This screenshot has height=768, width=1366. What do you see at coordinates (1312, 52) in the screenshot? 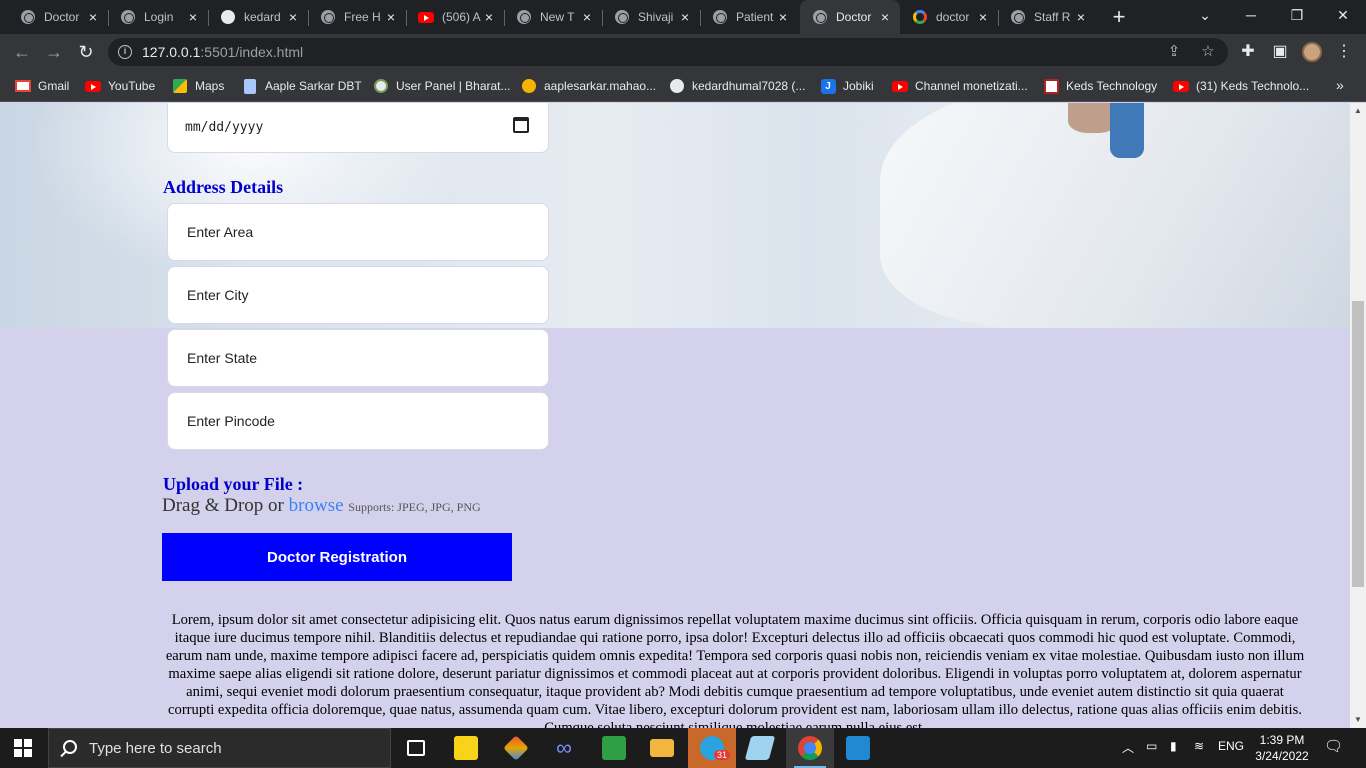
I see `profile-avatar` at bounding box center [1312, 52].